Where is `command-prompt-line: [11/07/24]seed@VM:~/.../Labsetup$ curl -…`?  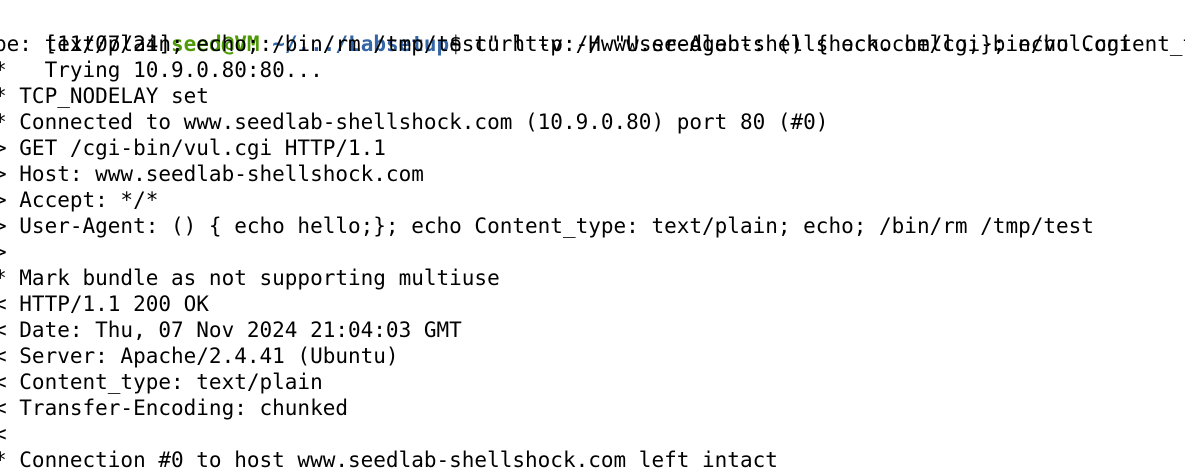
command-prompt-line: [11/07/24]seed@VM:~/.../Labsetup$ curl -… is located at coordinates (592, 30).